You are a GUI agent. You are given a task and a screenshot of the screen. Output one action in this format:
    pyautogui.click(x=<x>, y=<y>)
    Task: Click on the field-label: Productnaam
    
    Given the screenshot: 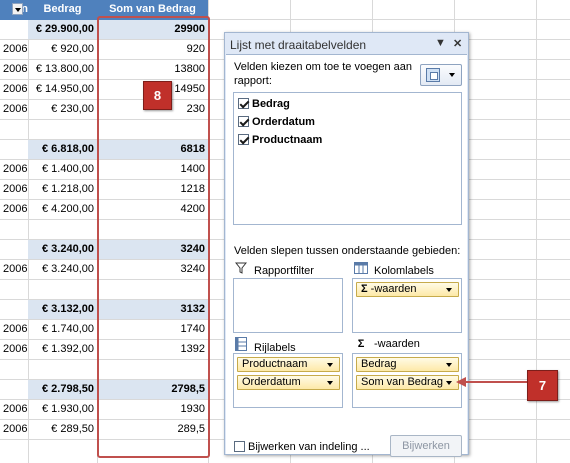 What is the action you would take?
    pyautogui.click(x=287, y=140)
    